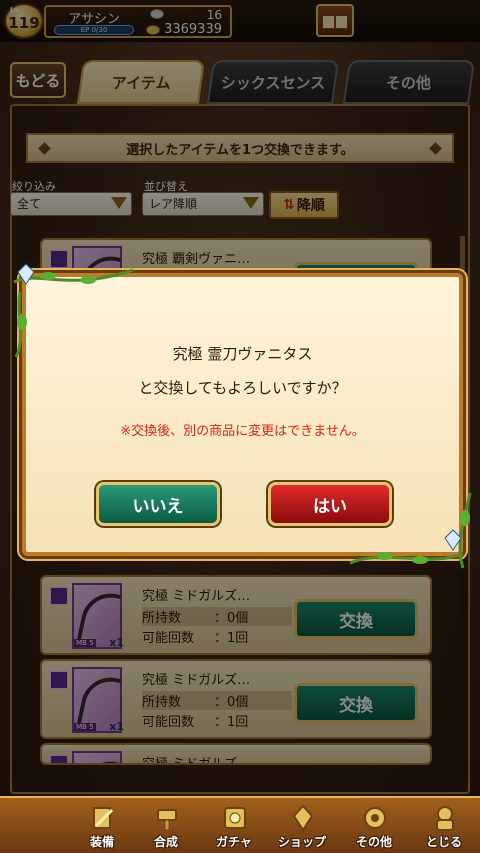 This screenshot has height=853, width=480. Describe the element at coordinates (443, 842) in the screenshot. I see `nav-close-label: とじる` at that location.